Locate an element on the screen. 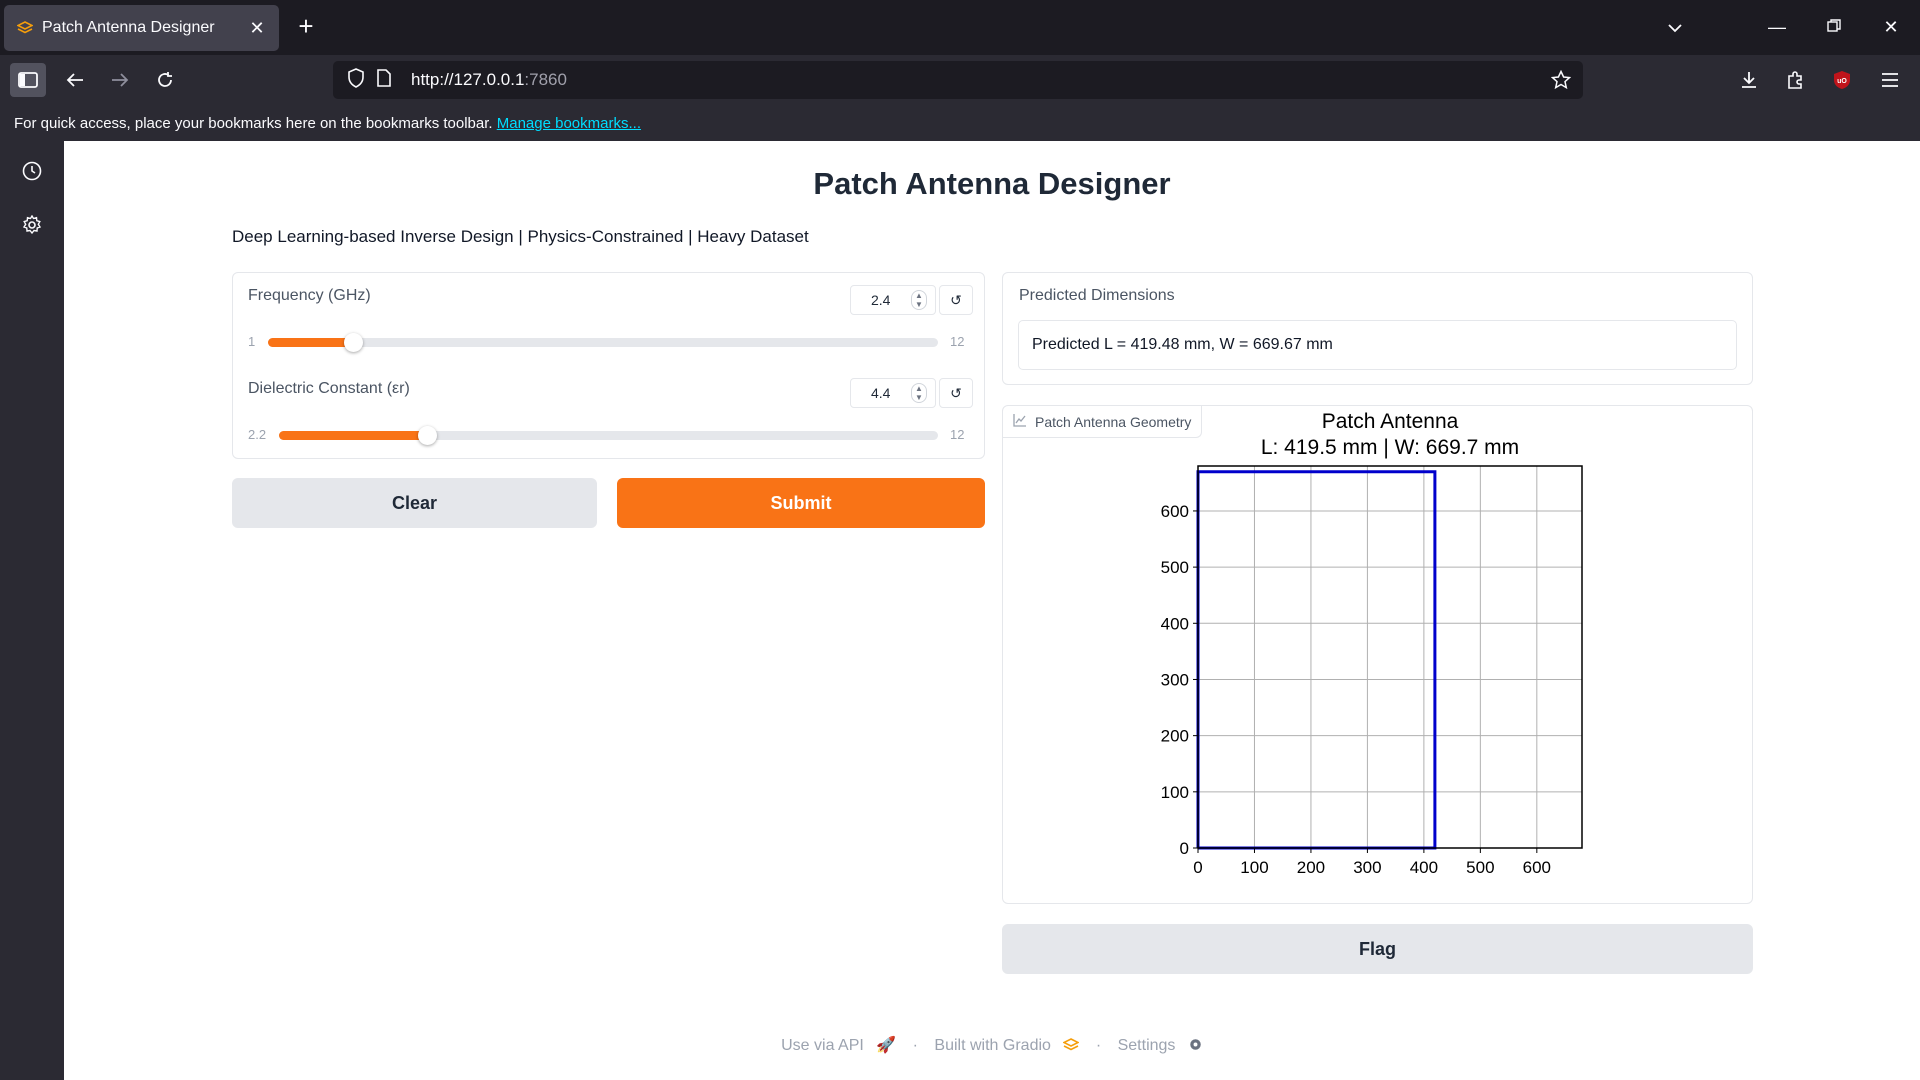  use-via-api-link: Use via API 🚀 is located at coordinates (838, 1045).